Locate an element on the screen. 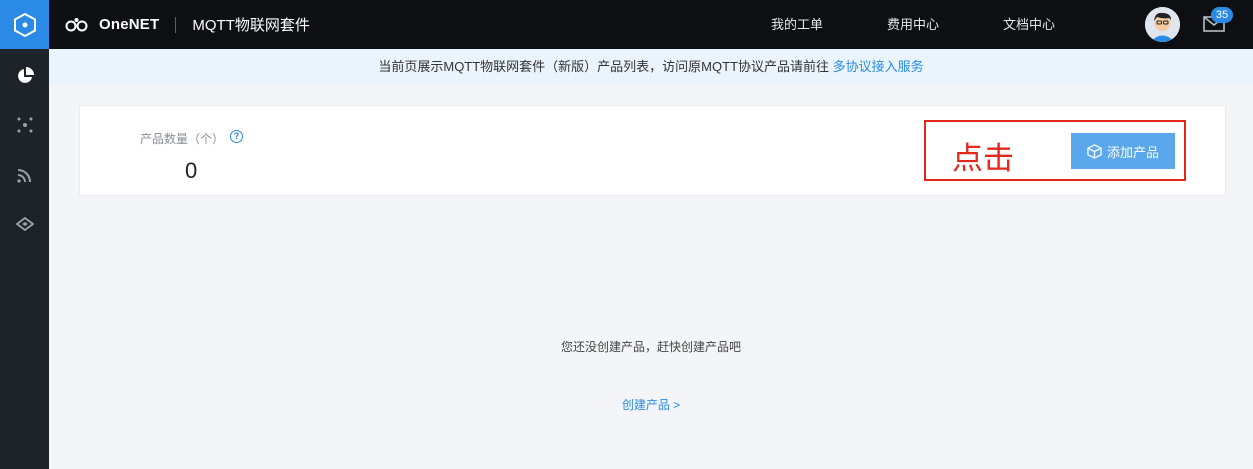  nav-my-tickets: 我的工单 is located at coordinates (797, 24).